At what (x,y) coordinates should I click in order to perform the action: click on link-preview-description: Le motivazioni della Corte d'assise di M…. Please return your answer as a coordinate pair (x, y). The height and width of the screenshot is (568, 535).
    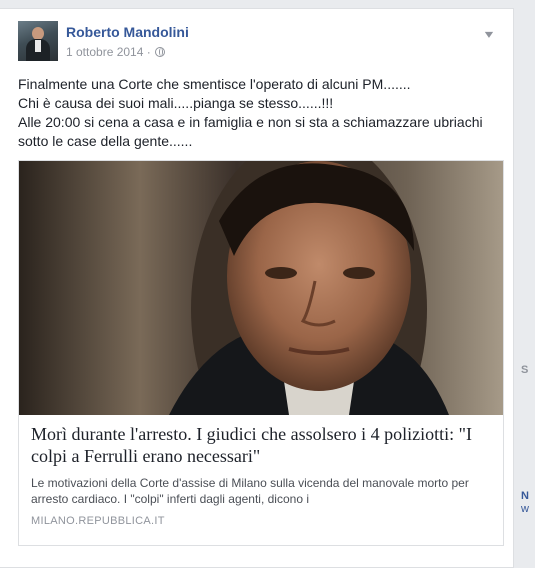
    Looking at the image, I should click on (250, 491).